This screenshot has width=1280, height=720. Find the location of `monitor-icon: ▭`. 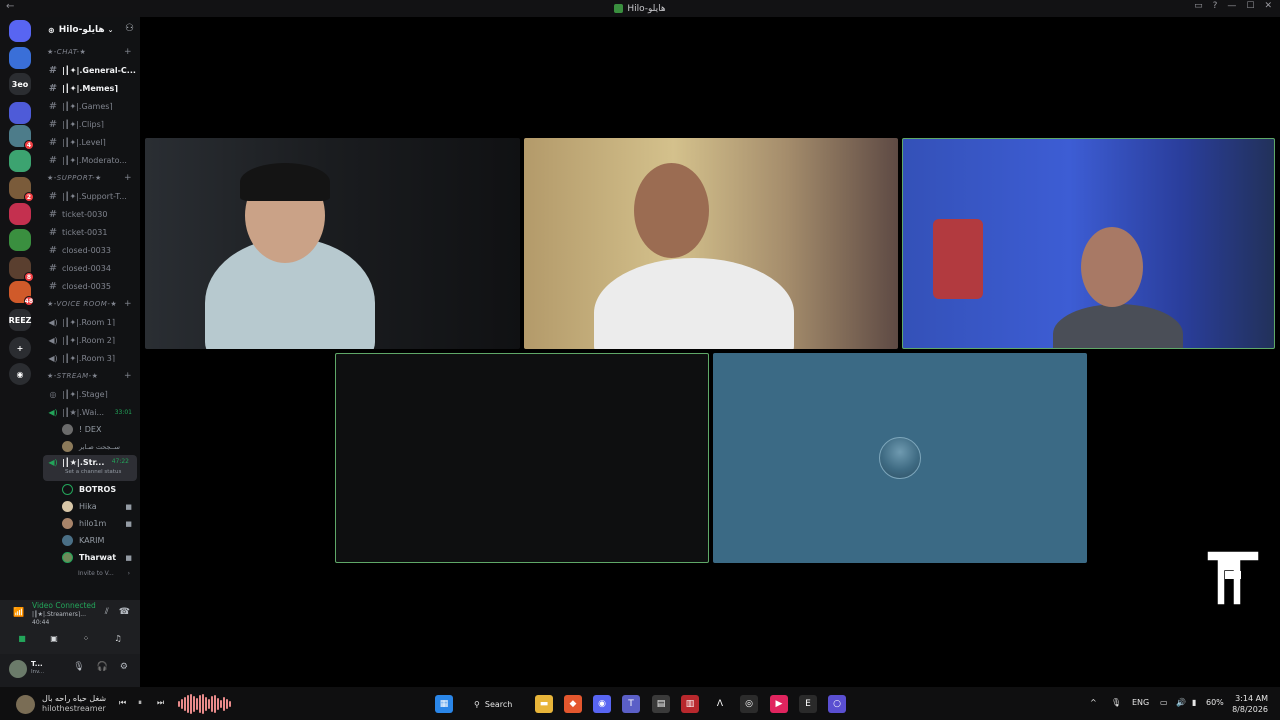

monitor-icon: ▭ is located at coordinates (1164, 702).